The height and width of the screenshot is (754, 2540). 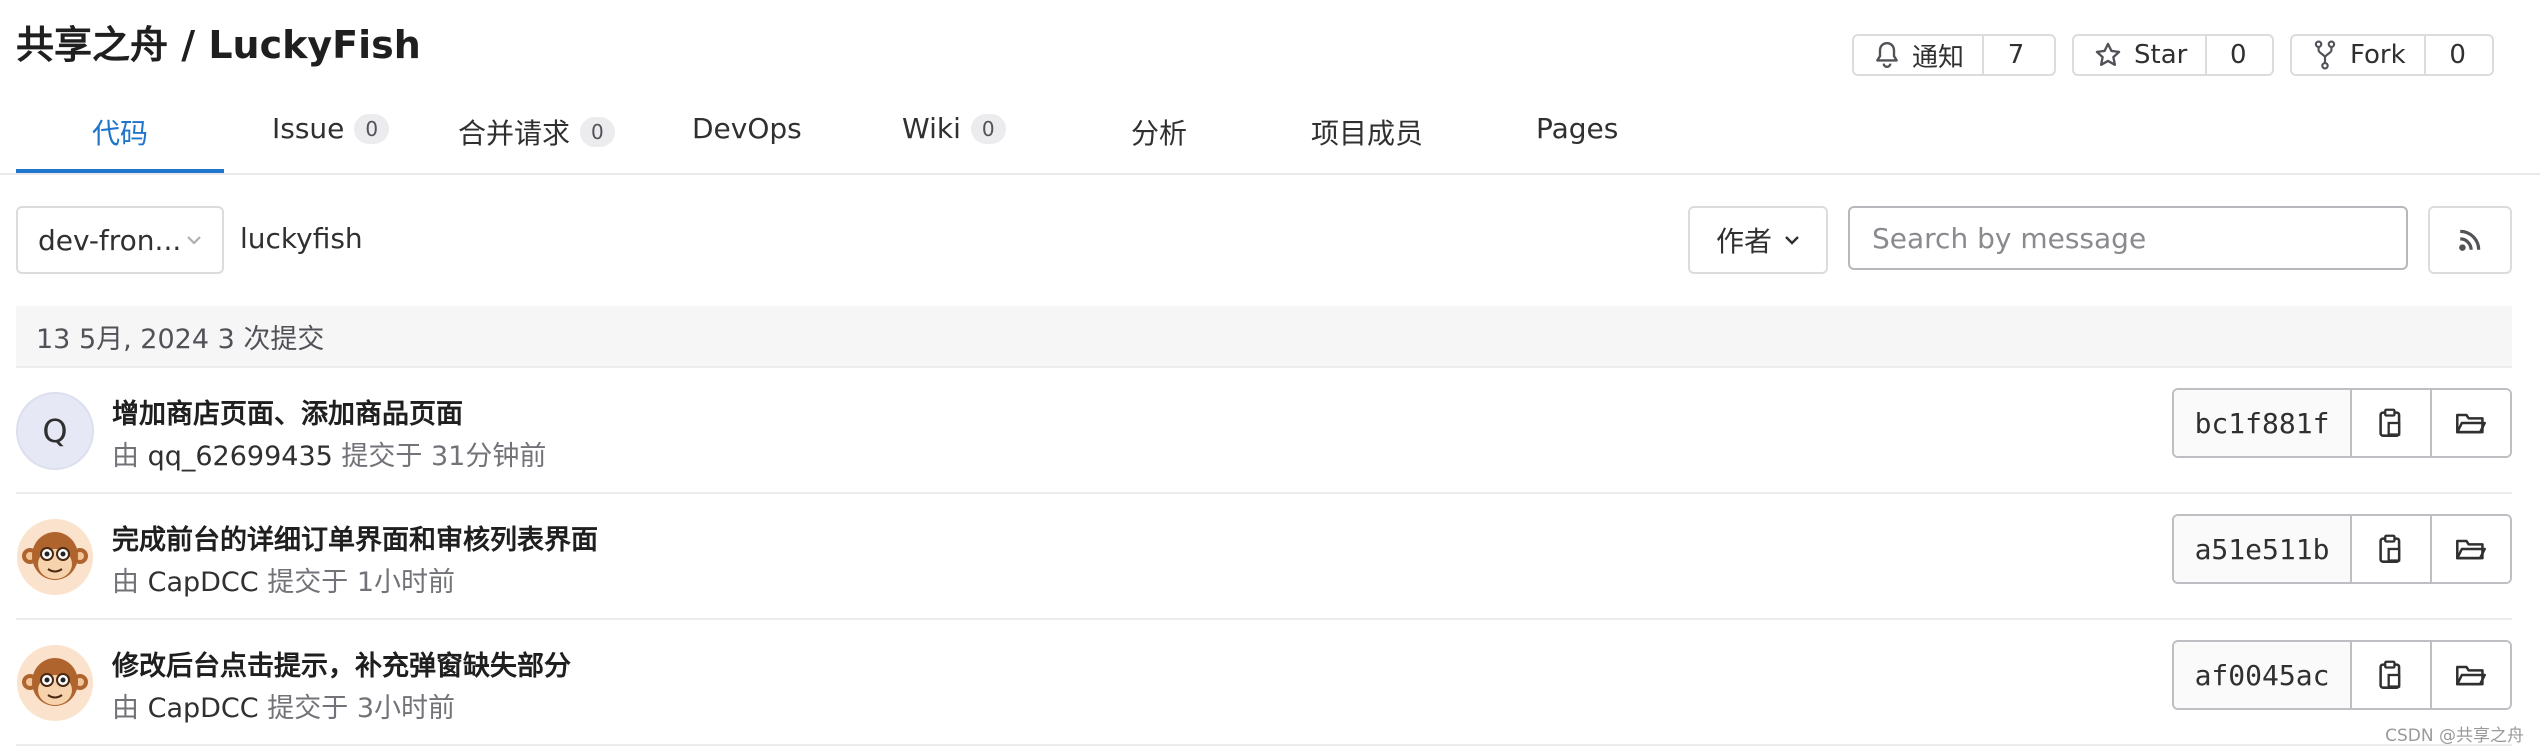 I want to click on notification-button: 通知 7, so click(x=1954, y=55).